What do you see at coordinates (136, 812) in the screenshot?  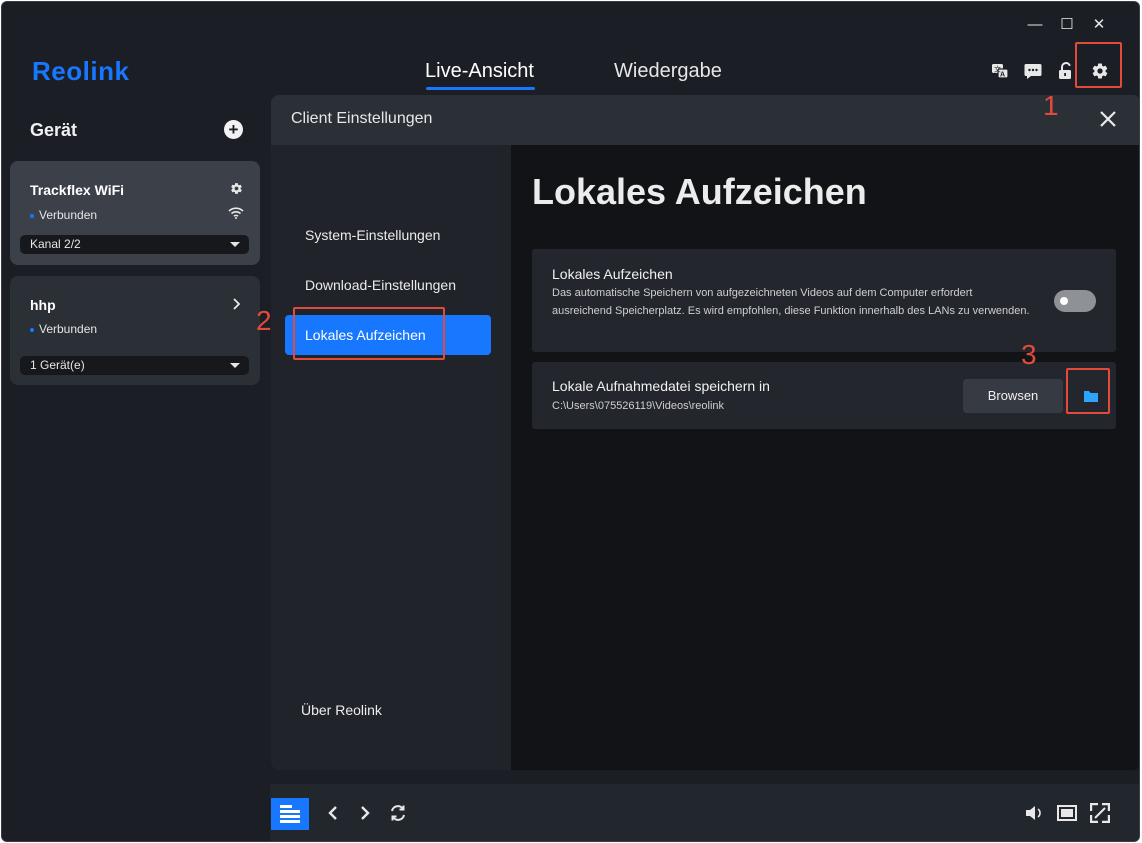 I see `bottom-left-strip` at bounding box center [136, 812].